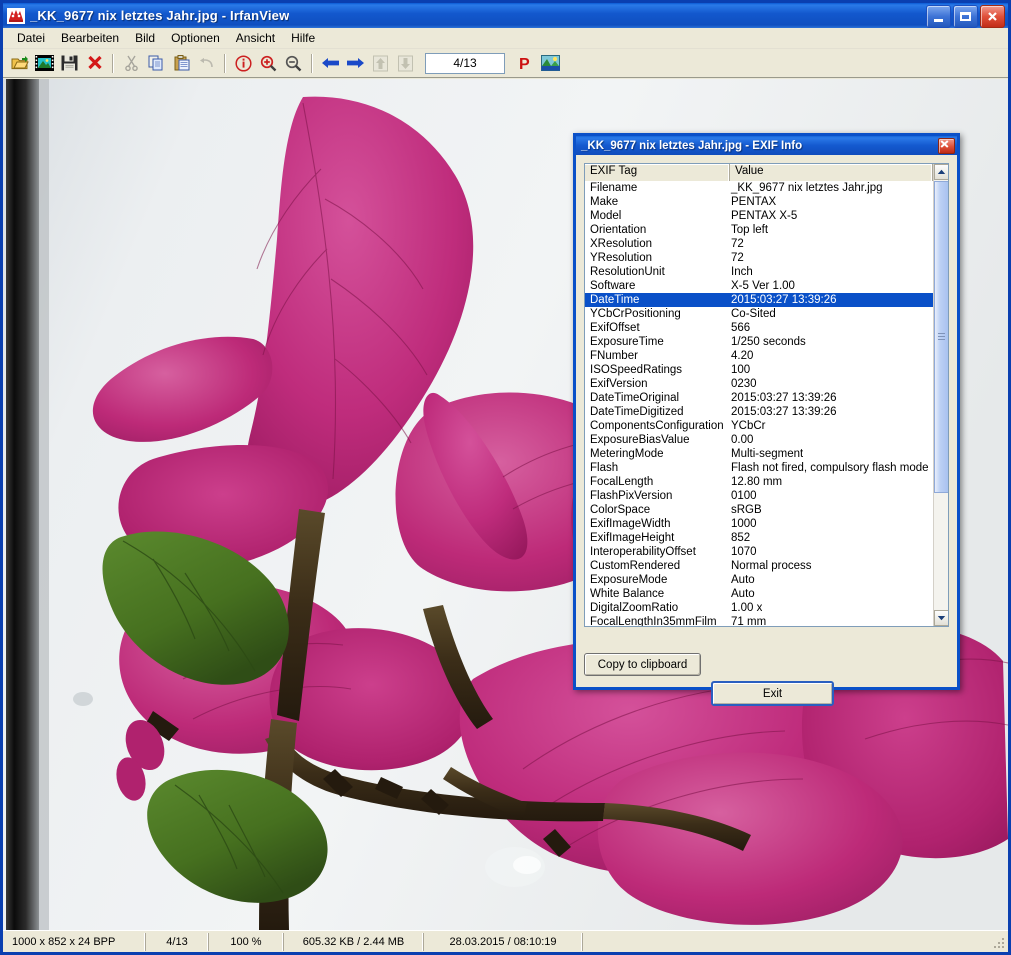 This screenshot has width=1011, height=955. What do you see at coordinates (759, 524) in the screenshot?
I see `table-row: ExifImageWidth 1000` at bounding box center [759, 524].